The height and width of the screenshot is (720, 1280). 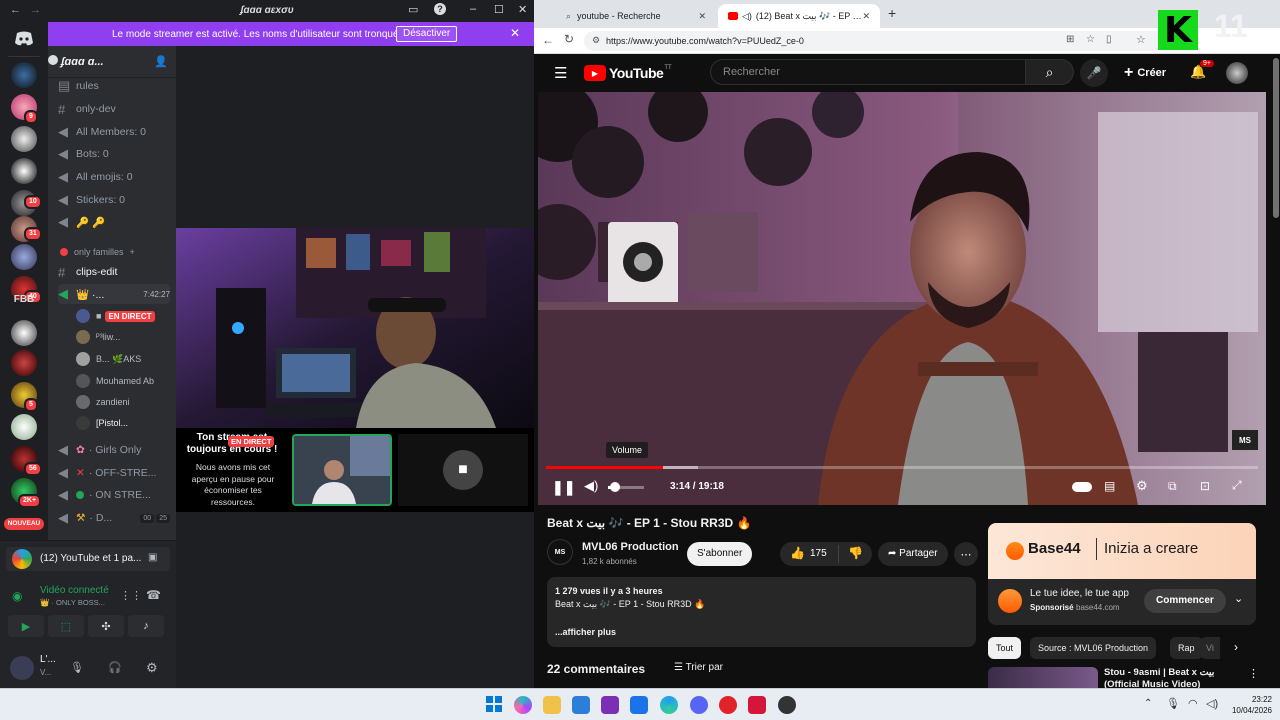 I want to click on share-button: ➦ Partager, so click(x=913, y=554).